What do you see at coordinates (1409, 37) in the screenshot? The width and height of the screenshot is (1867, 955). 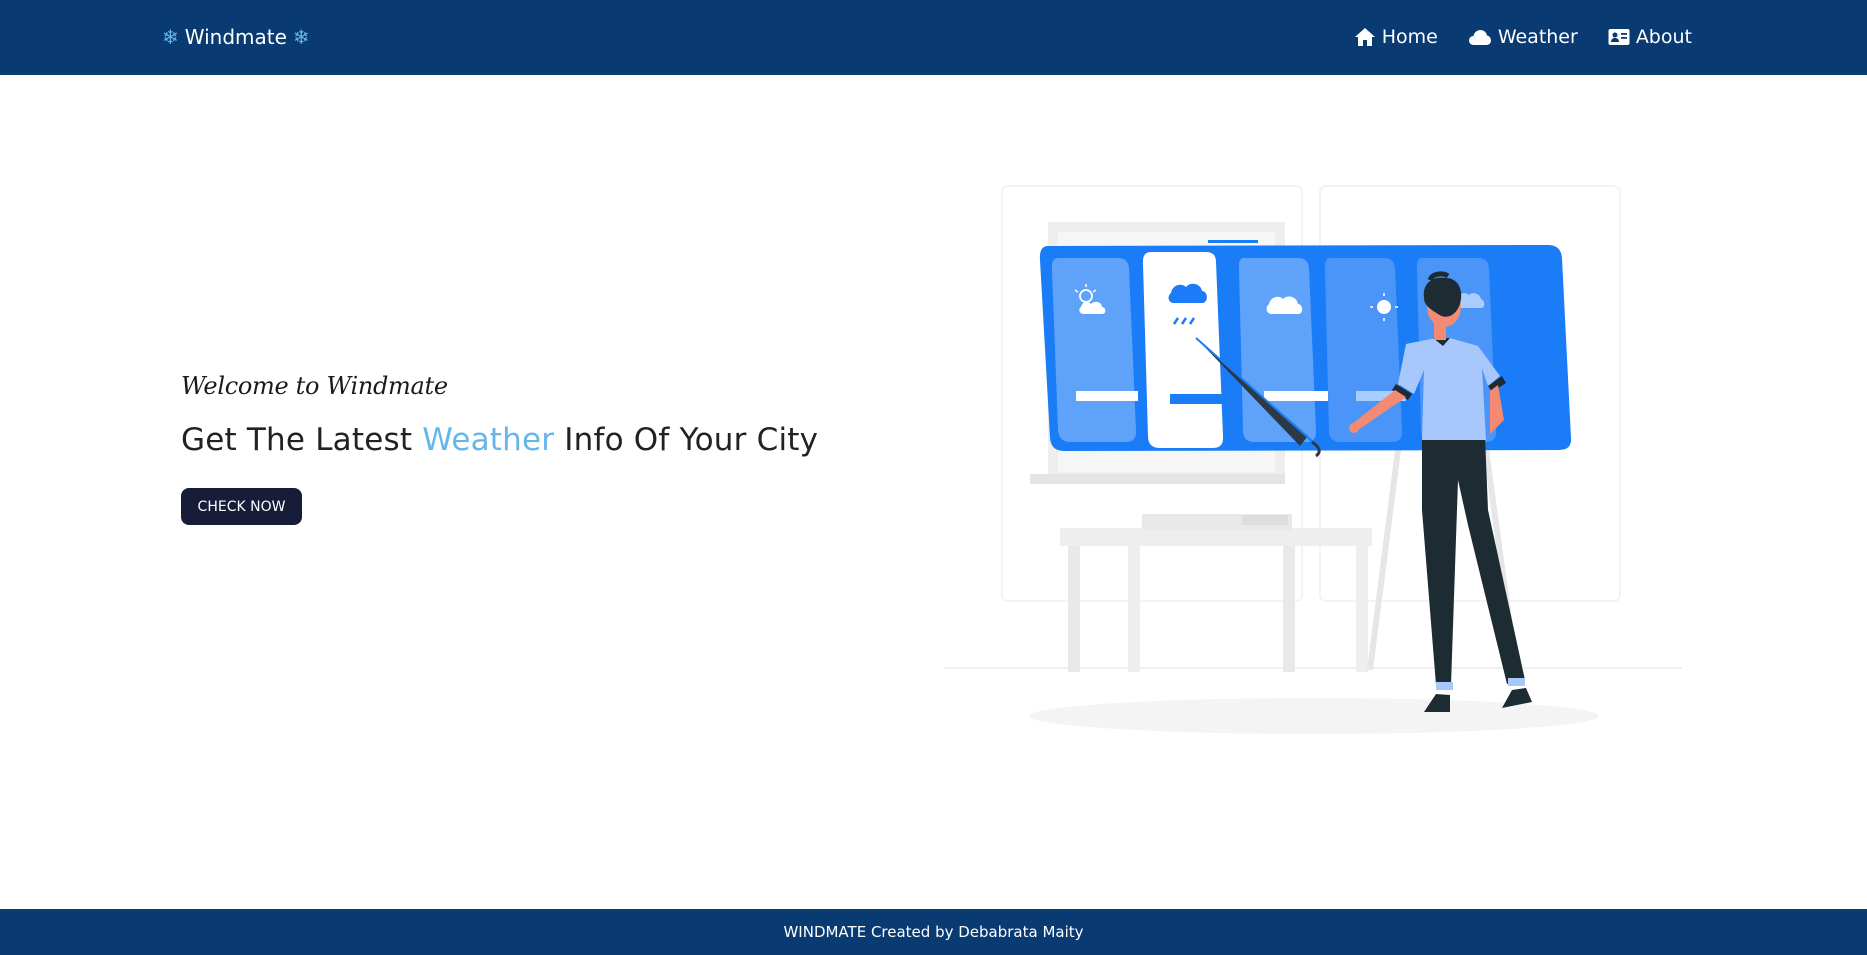 I see `nav-home-label: Home` at bounding box center [1409, 37].